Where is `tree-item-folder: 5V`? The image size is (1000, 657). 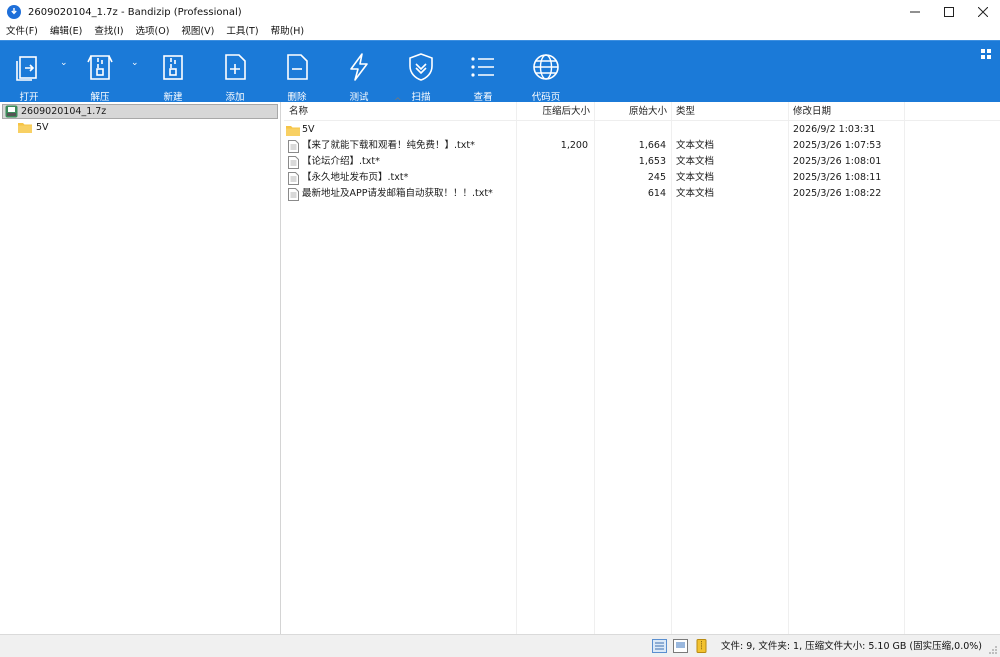 tree-item-folder: 5V is located at coordinates (33, 127).